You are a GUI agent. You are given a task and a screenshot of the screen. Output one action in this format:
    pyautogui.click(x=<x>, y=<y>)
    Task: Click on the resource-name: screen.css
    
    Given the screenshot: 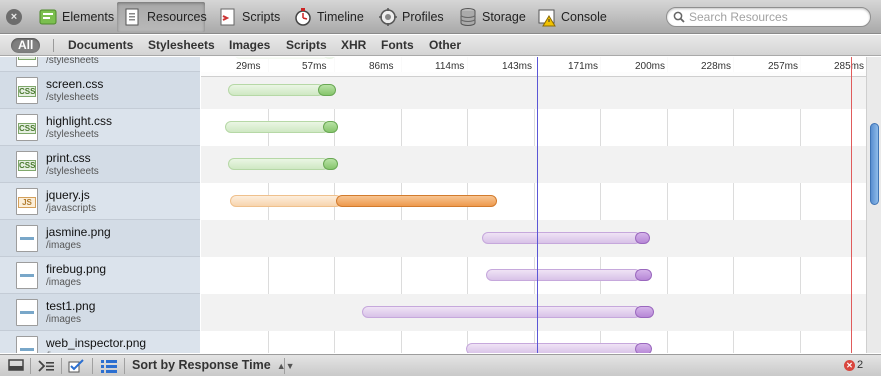 What is the action you would take?
    pyautogui.click(x=75, y=84)
    